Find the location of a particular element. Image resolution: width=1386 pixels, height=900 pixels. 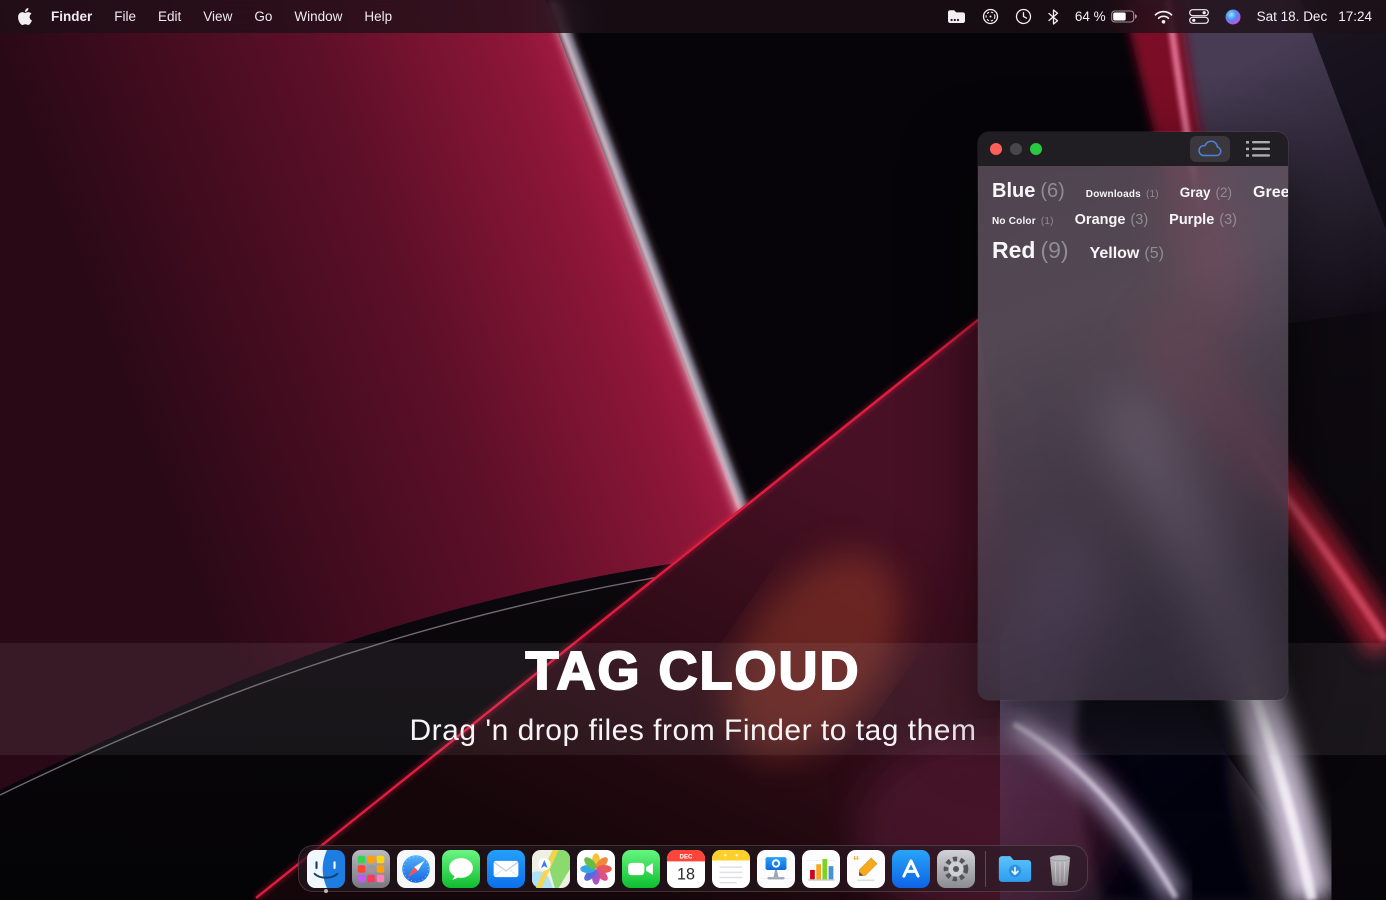

tag-count: (2) is located at coordinates (1224, 192).